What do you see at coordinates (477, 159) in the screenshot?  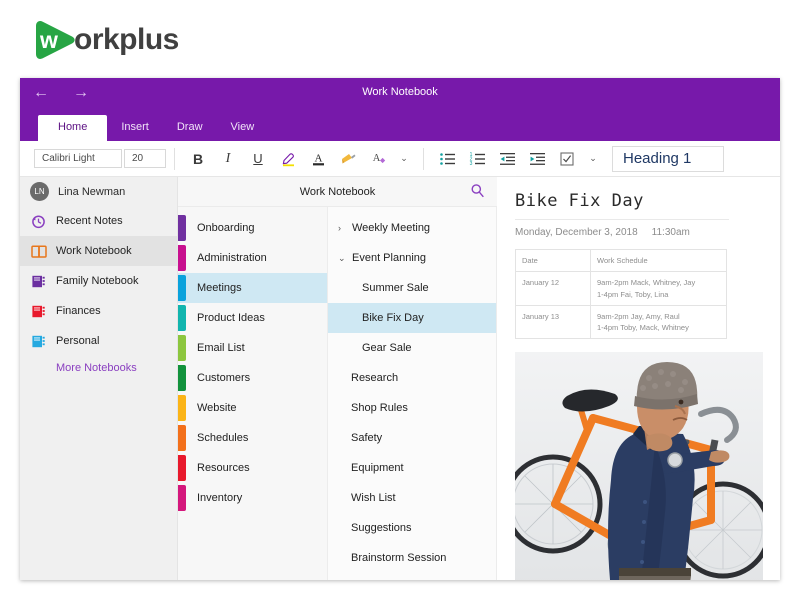 I see `numbered-list-icon: 1 2 3` at bounding box center [477, 159].